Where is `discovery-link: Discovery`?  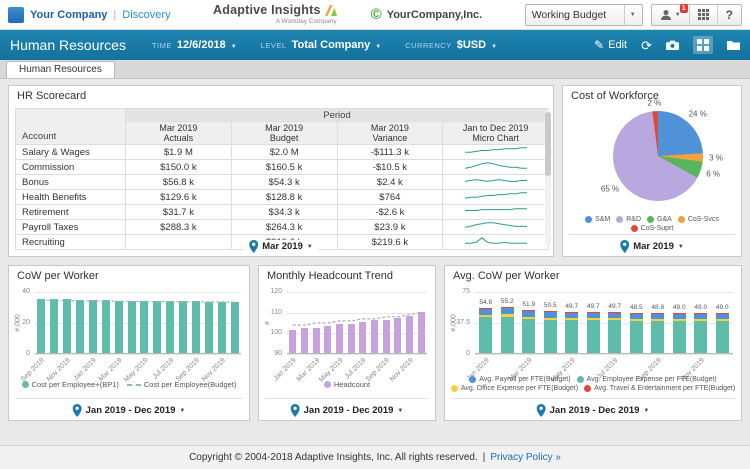 discovery-link: Discovery is located at coordinates (146, 15).